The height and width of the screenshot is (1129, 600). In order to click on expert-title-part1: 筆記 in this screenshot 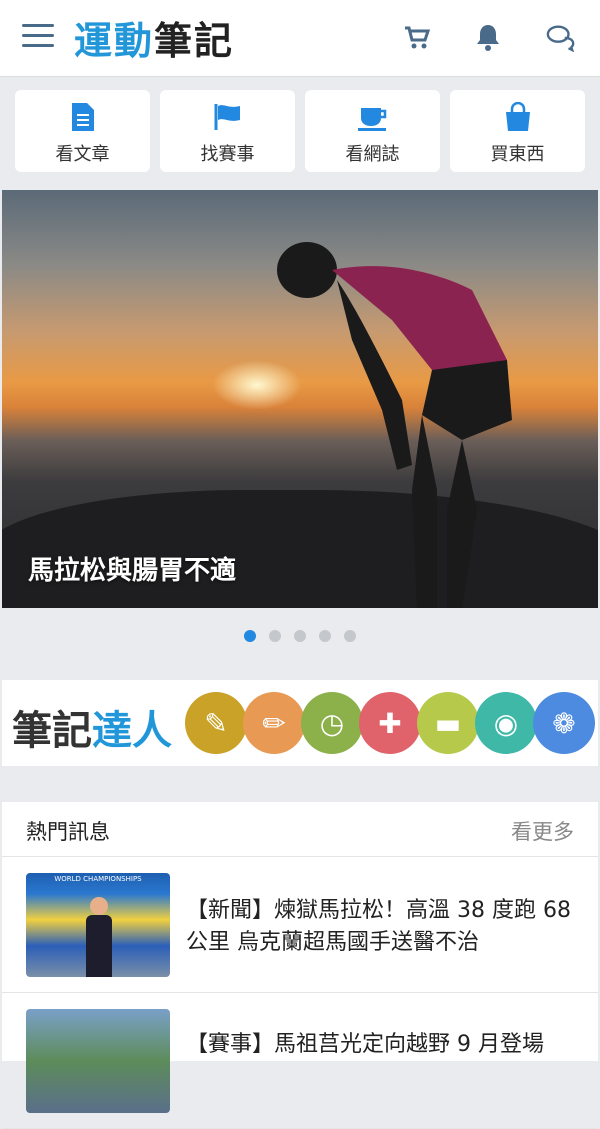, I will do `click(52, 731)`.